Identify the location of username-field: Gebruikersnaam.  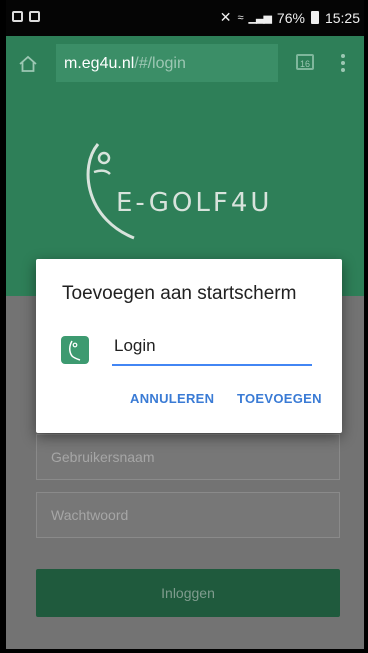
(188, 457).